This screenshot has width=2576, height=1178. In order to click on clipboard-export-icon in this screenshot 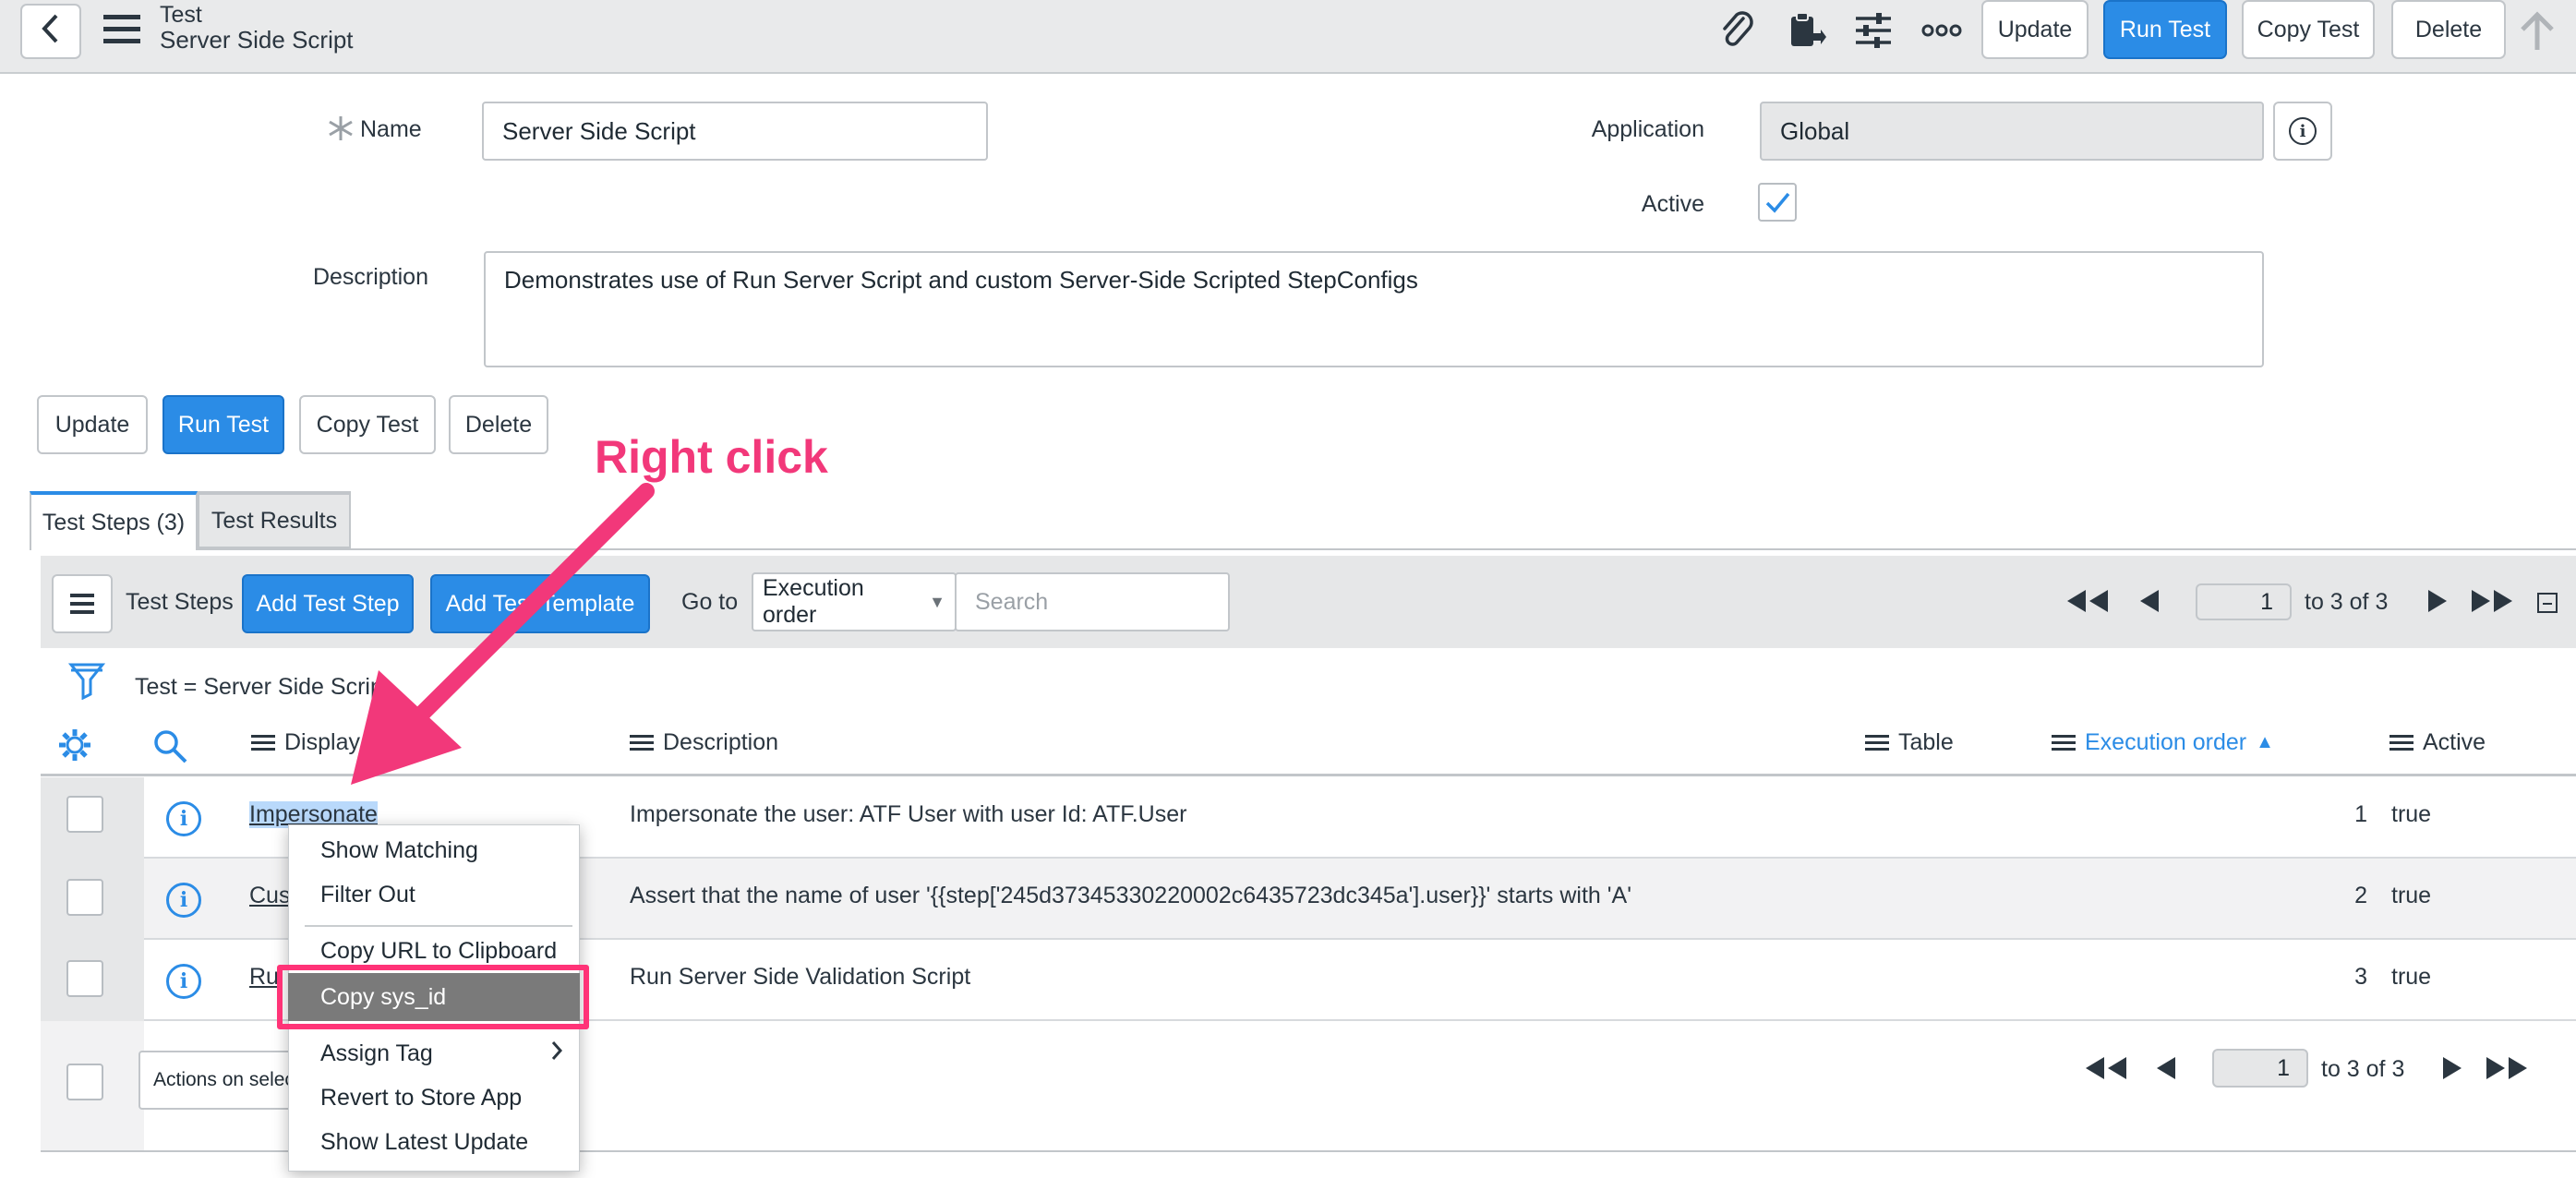, I will do `click(1805, 30)`.